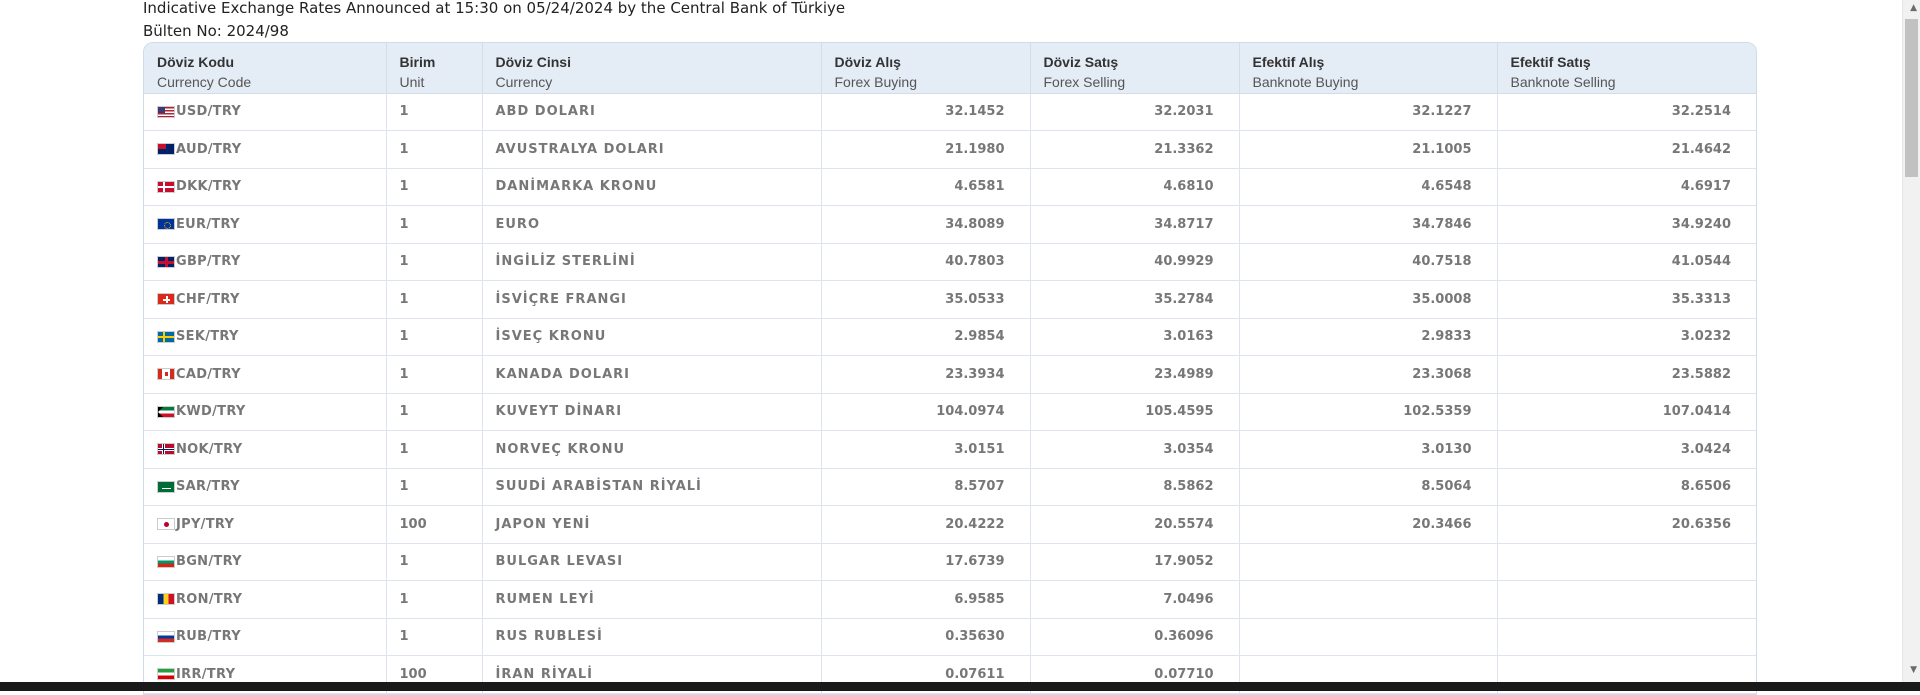  Describe the element at coordinates (1626, 412) in the screenshot. I see `banknote-selling-cell: 107.0414` at that location.